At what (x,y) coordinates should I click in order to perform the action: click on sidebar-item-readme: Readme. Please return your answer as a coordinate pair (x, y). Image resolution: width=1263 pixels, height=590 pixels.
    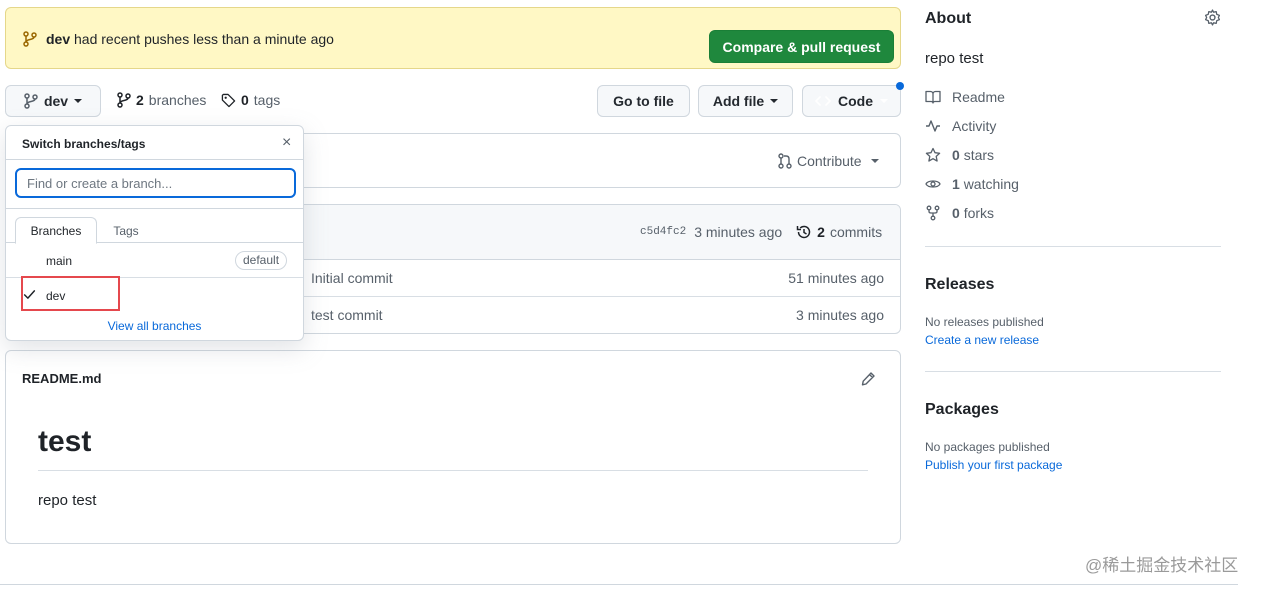
    Looking at the image, I should click on (965, 97).